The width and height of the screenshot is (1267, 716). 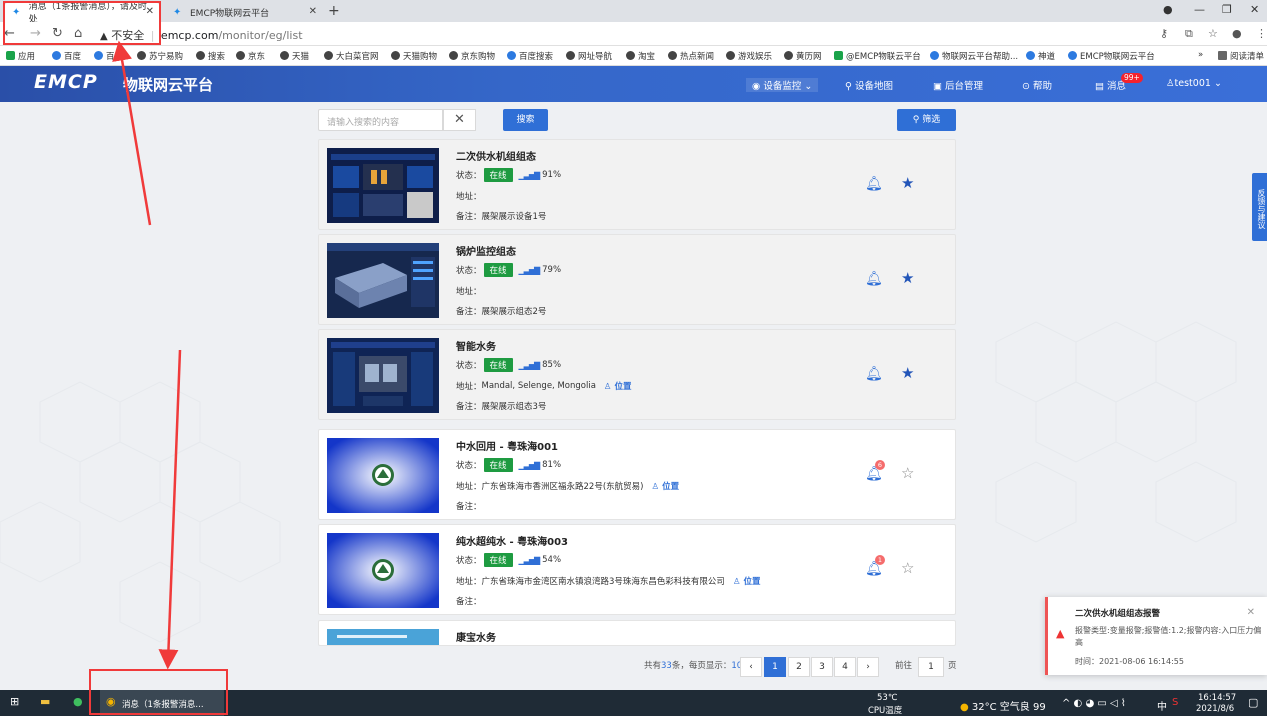 What do you see at coordinates (10, 55) in the screenshot?
I see `apps-grid-icon` at bounding box center [10, 55].